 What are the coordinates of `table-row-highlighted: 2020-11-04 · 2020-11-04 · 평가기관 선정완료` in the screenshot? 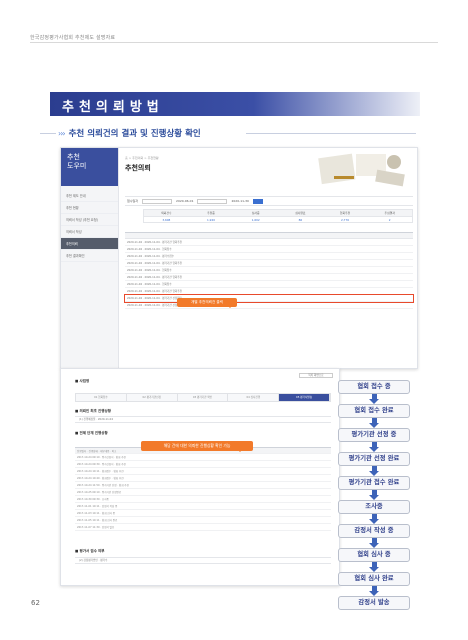 It's located at (269, 298).